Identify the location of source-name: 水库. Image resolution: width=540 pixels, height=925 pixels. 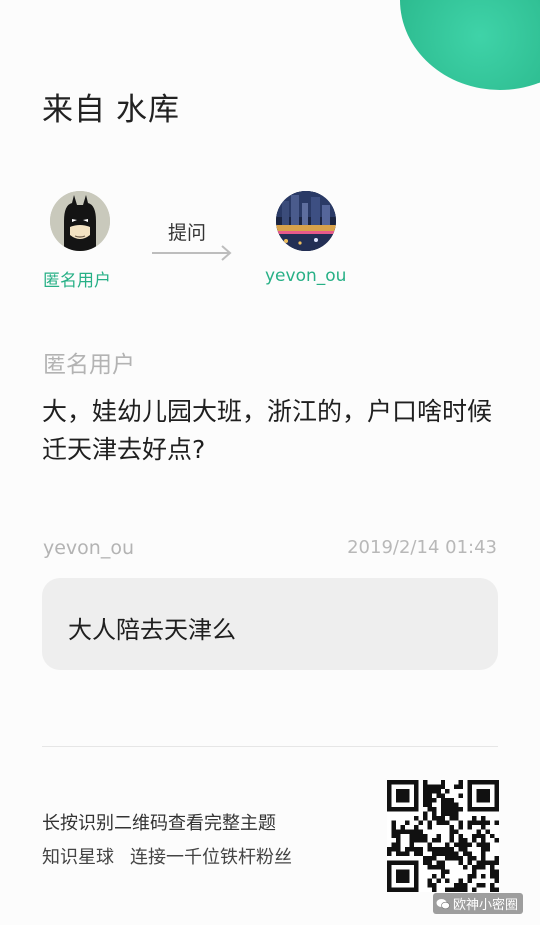
(148, 110).